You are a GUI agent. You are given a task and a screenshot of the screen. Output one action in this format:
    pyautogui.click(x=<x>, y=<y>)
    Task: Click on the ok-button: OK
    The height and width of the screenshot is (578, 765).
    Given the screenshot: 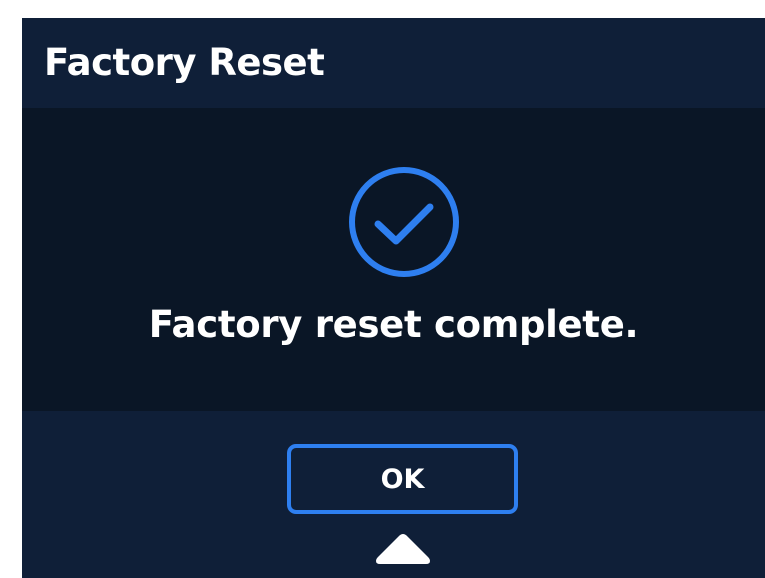 What is the action you would take?
    pyautogui.click(x=402, y=479)
    